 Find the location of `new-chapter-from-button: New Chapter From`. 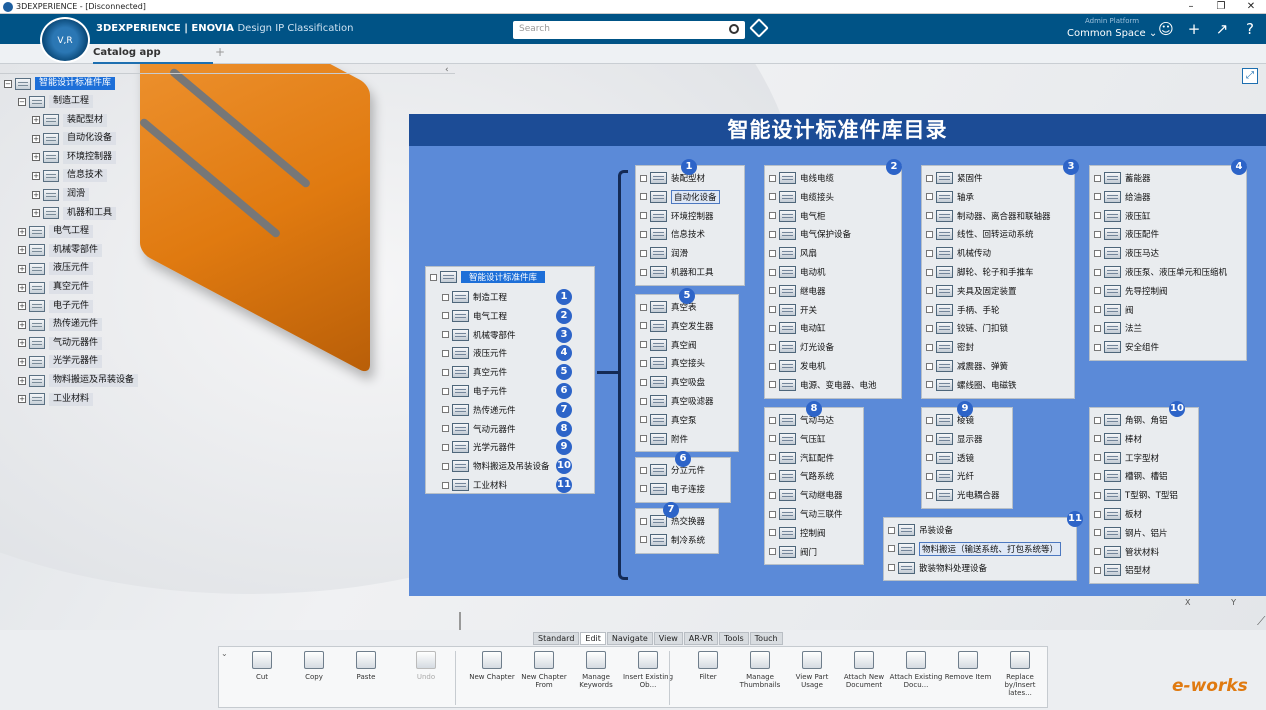

new-chapter-from-button: New Chapter From is located at coordinates (544, 670).